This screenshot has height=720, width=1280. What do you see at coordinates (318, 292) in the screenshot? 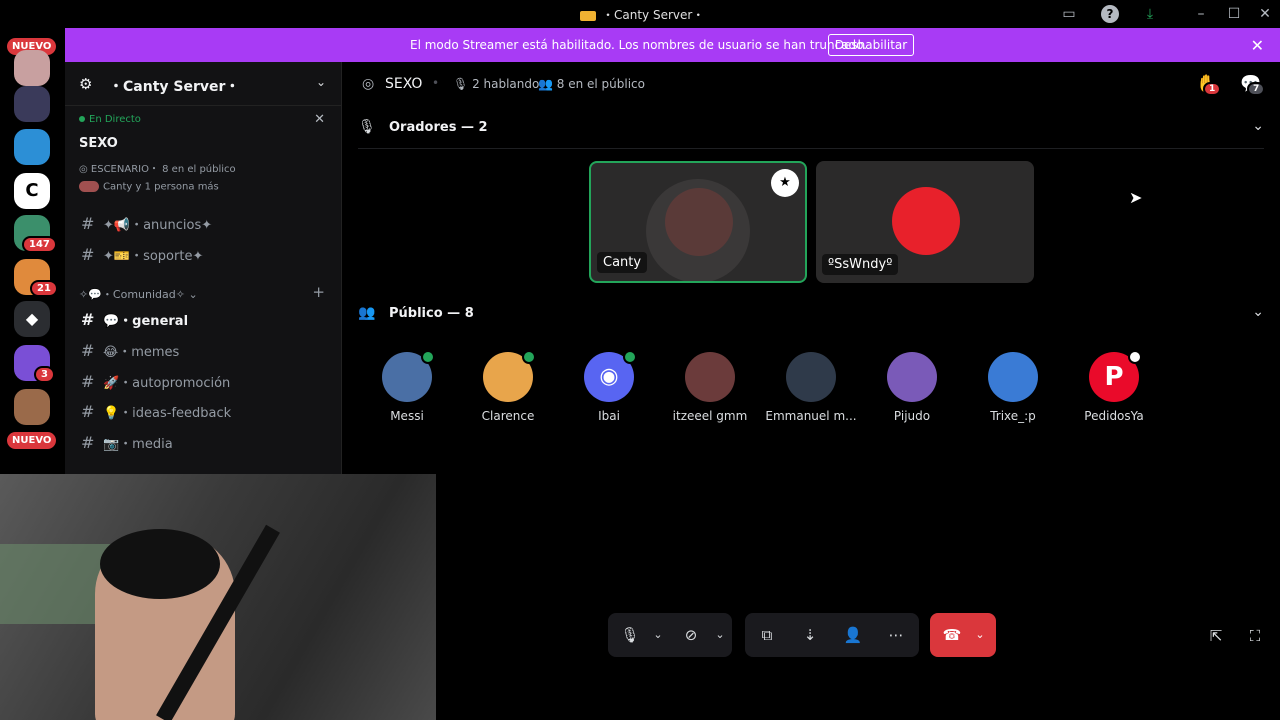
I see `add-channel-icon: +` at bounding box center [318, 292].